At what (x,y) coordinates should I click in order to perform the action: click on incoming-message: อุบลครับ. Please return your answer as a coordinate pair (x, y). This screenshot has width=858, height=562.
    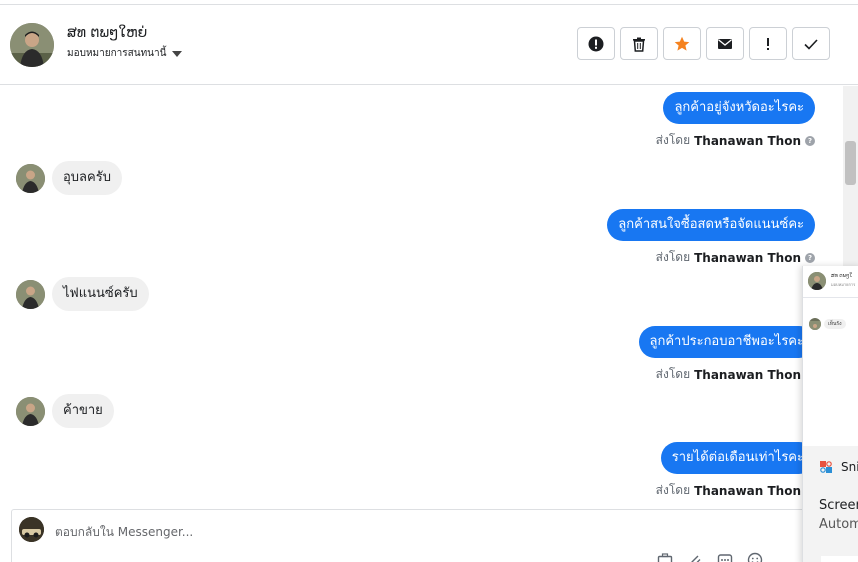
    Looking at the image, I should click on (87, 178).